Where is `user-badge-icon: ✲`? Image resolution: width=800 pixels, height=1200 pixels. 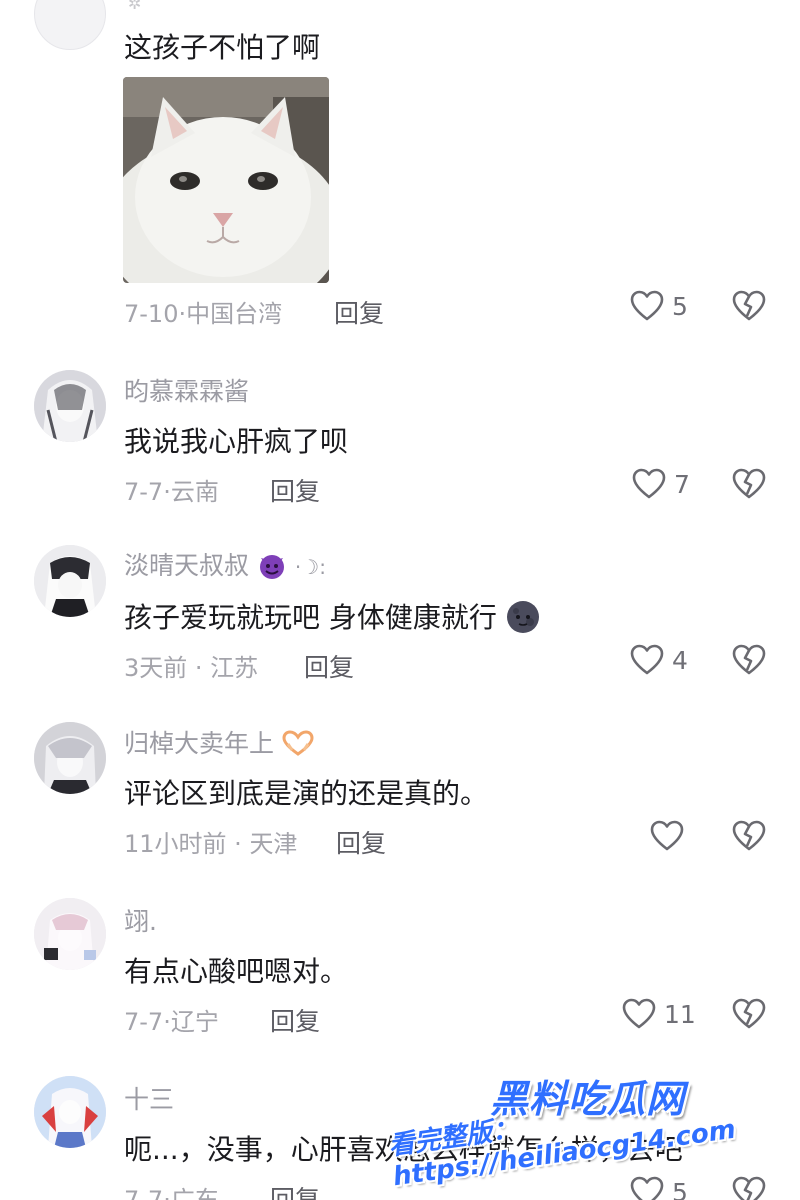
user-badge-icon: ✲ is located at coordinates (135, 6).